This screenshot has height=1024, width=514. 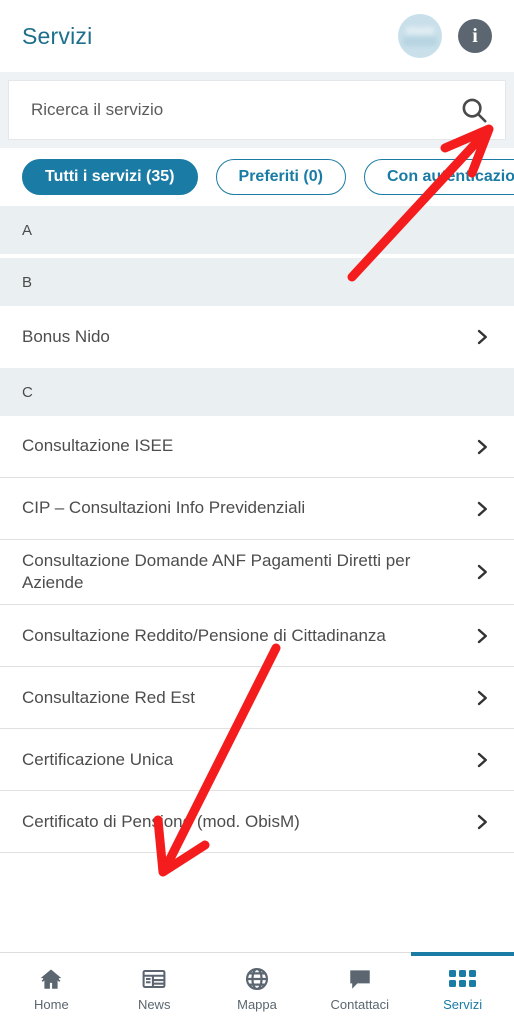 I want to click on list-item-label: Certificato di Pensione (mod. ObisM), so click(x=161, y=821).